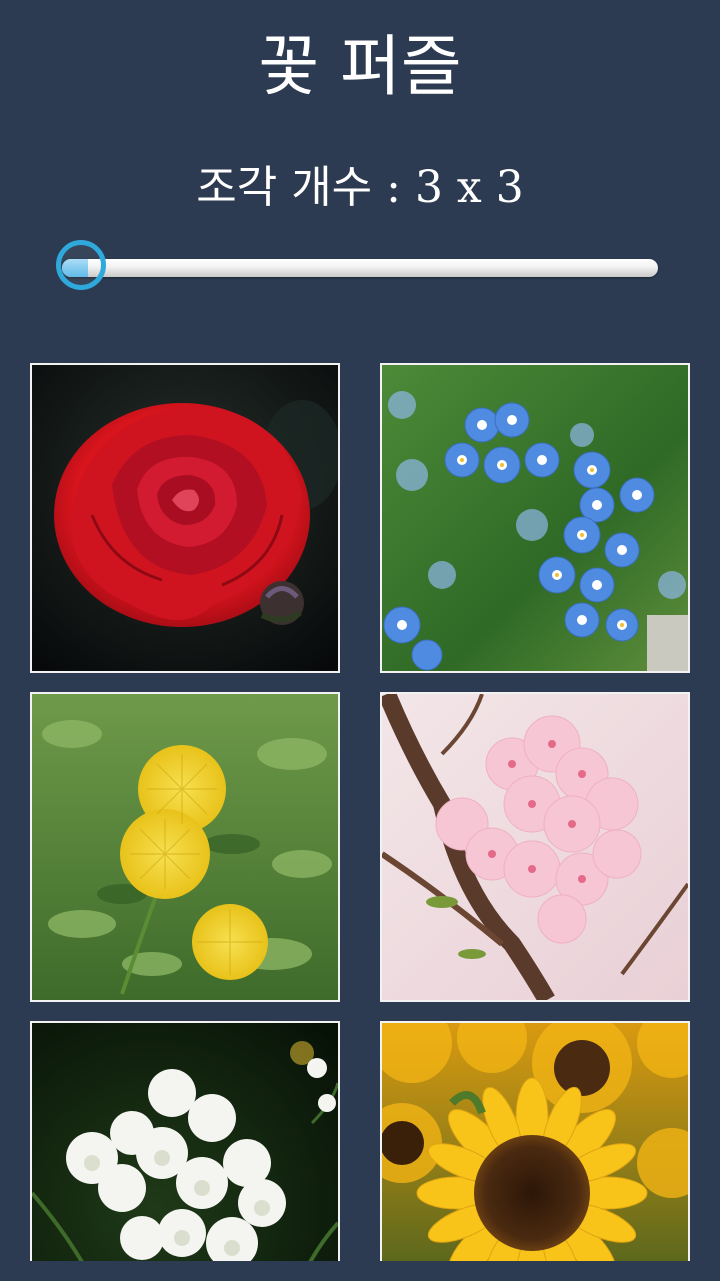 The image size is (720, 1281). I want to click on puzzle-tile-rose, so click(185, 518).